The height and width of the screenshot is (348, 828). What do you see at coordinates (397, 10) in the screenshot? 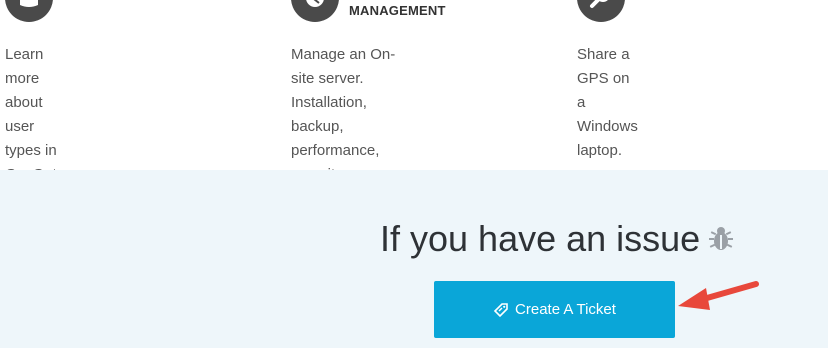
I see `card-server-management-title: MANAGEMENT` at bounding box center [397, 10].